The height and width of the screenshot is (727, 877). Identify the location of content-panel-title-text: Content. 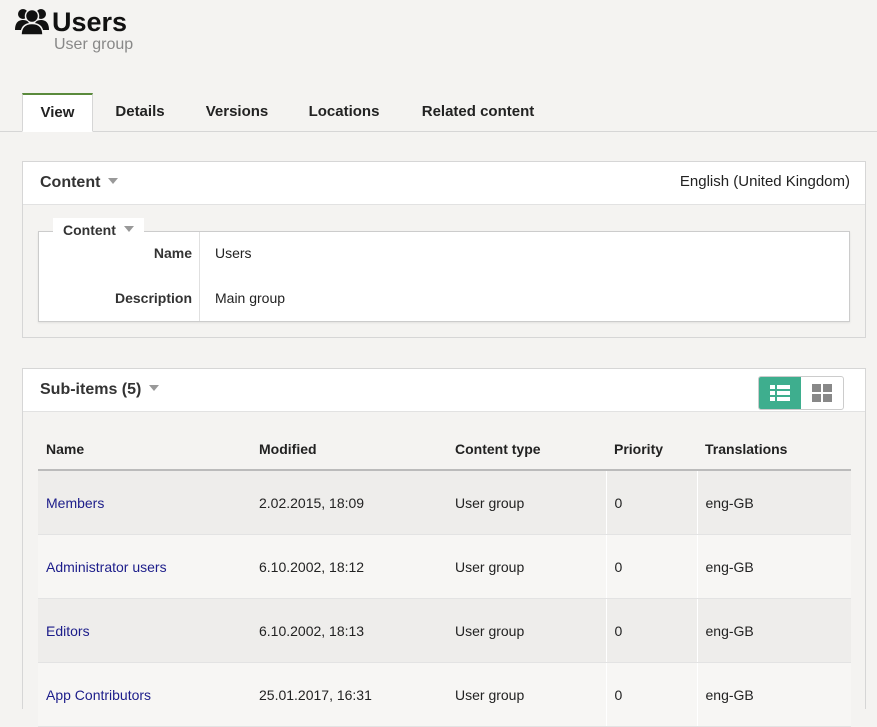
(70, 182).